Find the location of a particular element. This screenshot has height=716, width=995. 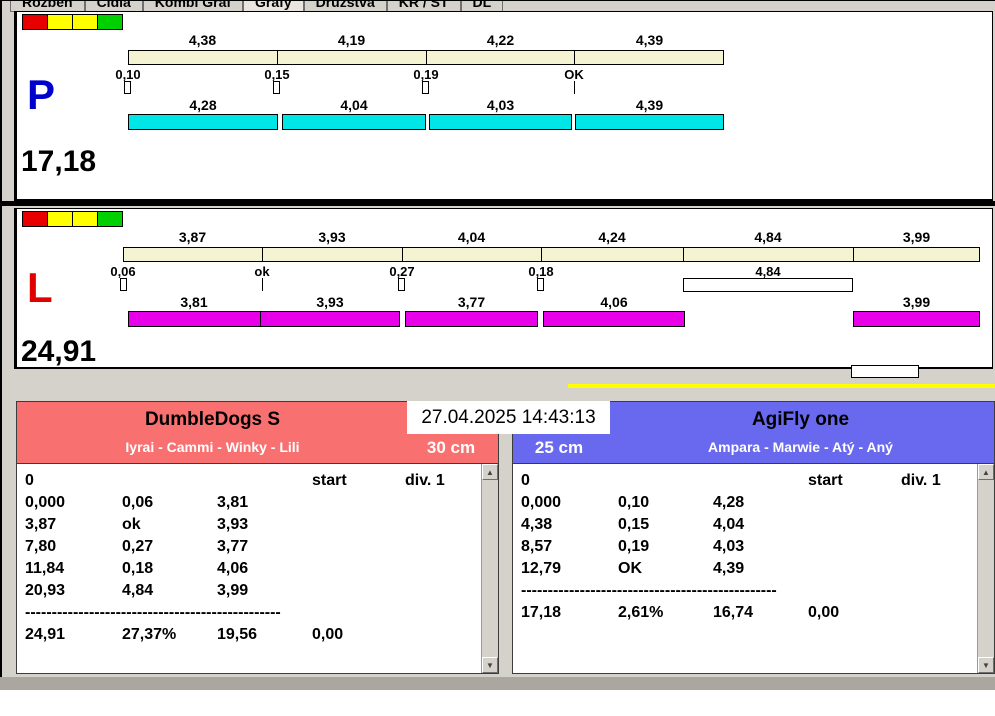

p-top-segment-label: 4,22 is located at coordinates (500, 40).